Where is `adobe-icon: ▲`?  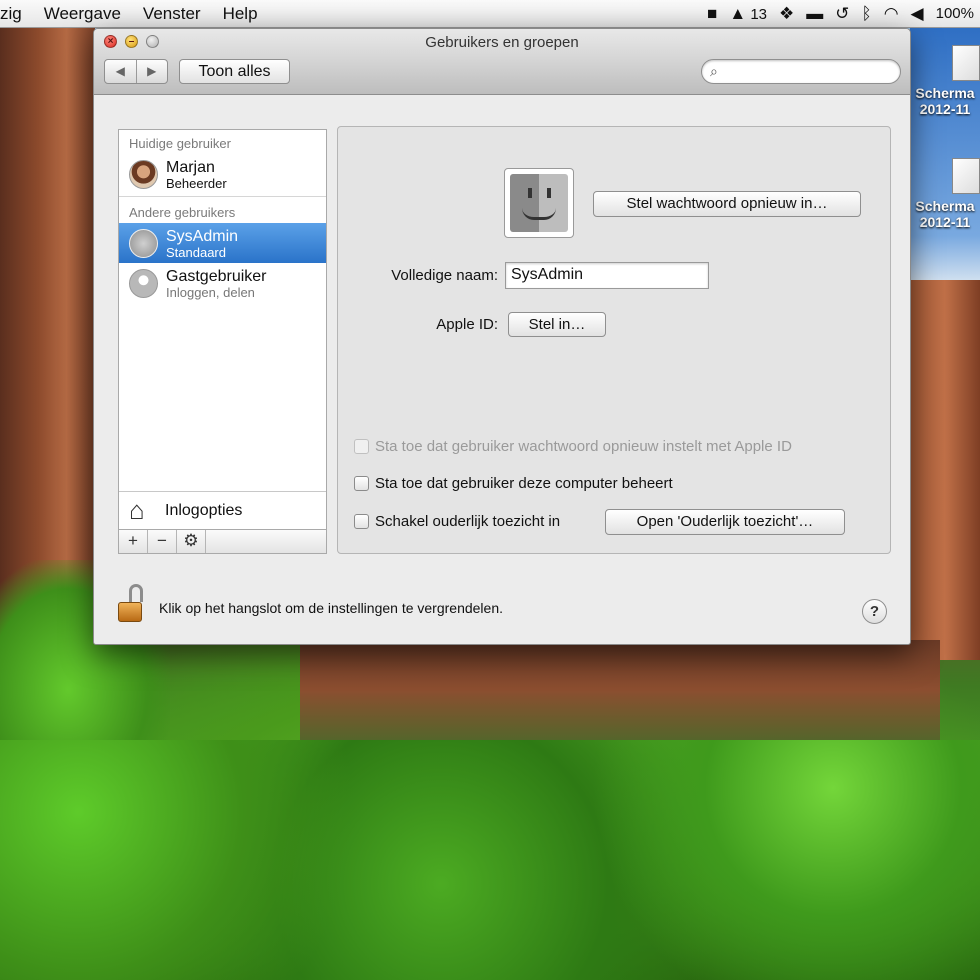
adobe-icon: ▲ is located at coordinates (738, 13).